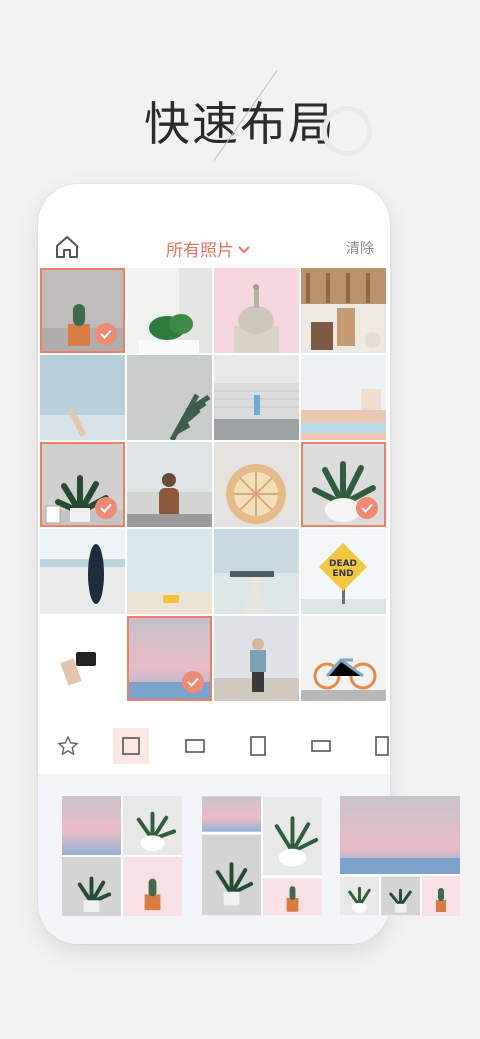  Describe the element at coordinates (256, 310) in the screenshot. I see `photo-capitol-dome` at that location.